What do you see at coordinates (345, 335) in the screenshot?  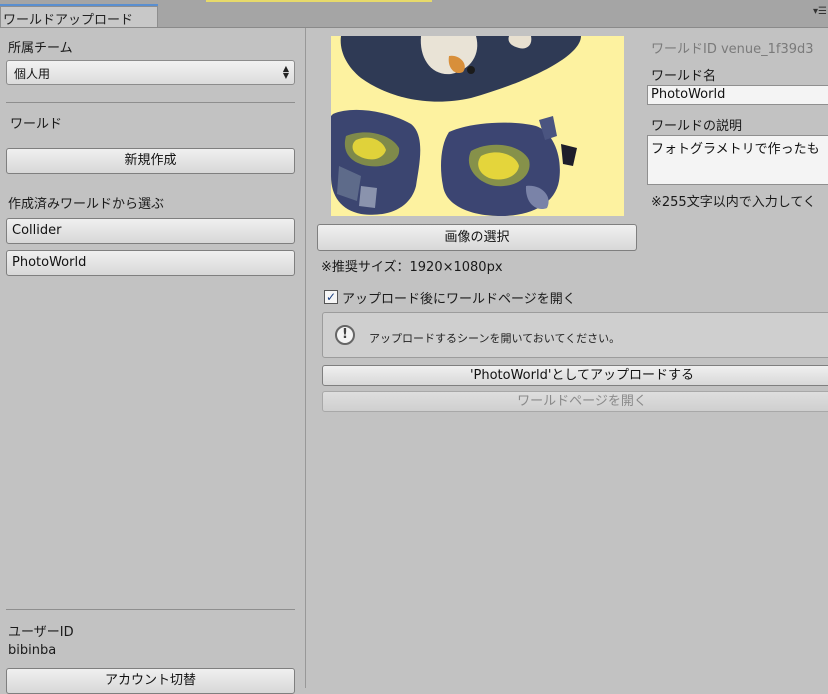 I see `info-exclamation-icon: !` at bounding box center [345, 335].